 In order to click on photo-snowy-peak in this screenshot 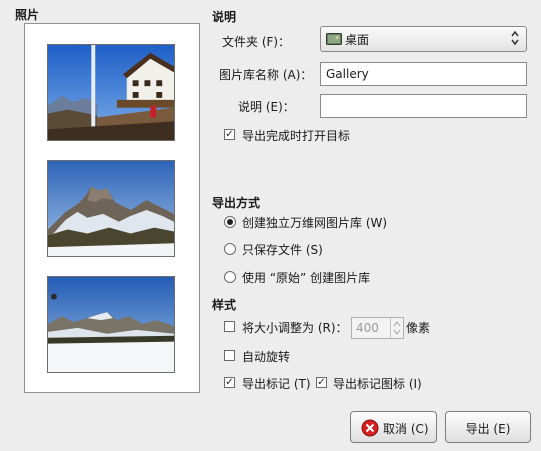, I will do `click(111, 208)`.